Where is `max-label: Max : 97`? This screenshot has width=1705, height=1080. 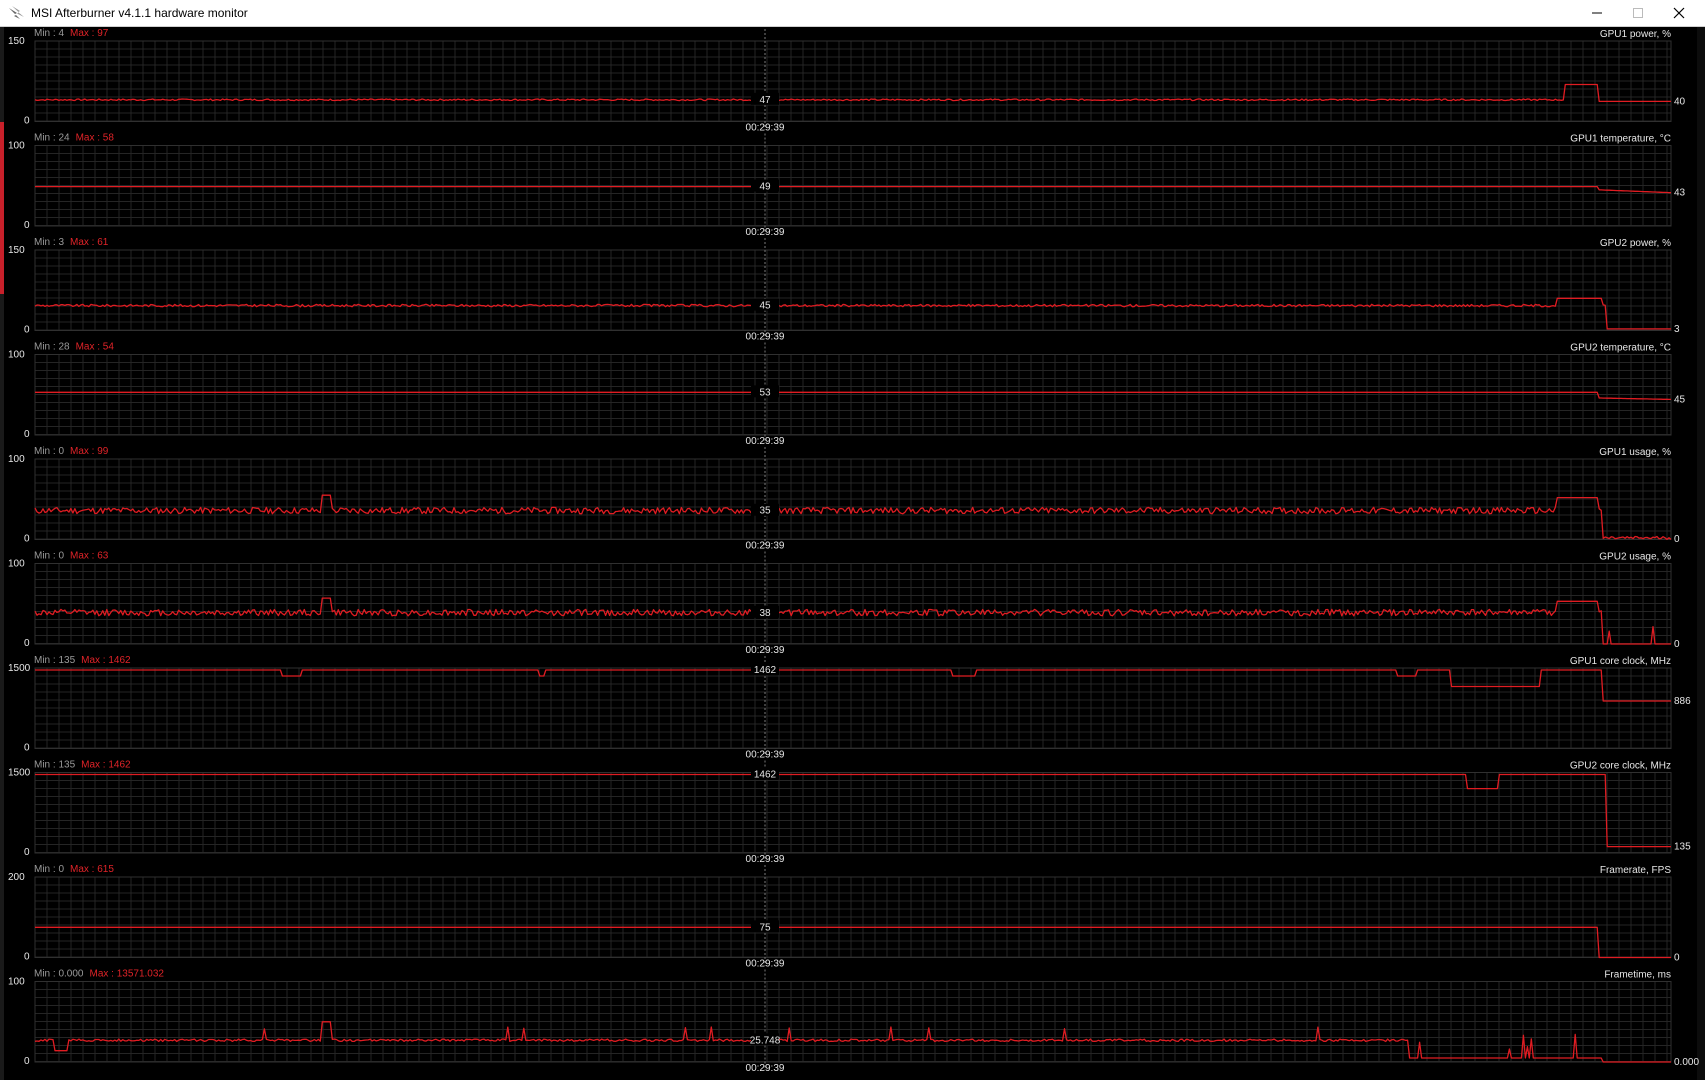 max-label: Max : 97 is located at coordinates (89, 33).